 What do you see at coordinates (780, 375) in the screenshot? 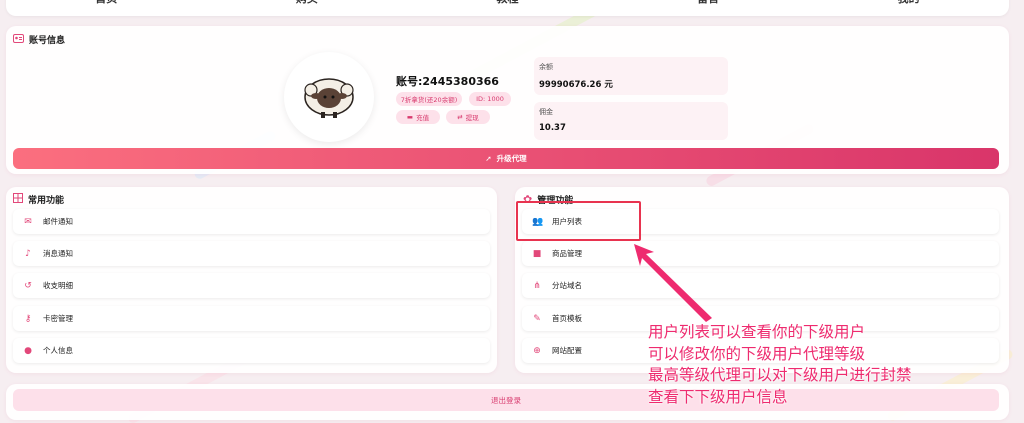
I see `annotation-line: 最高等级代理可以对下级用户进行封禁` at bounding box center [780, 375].